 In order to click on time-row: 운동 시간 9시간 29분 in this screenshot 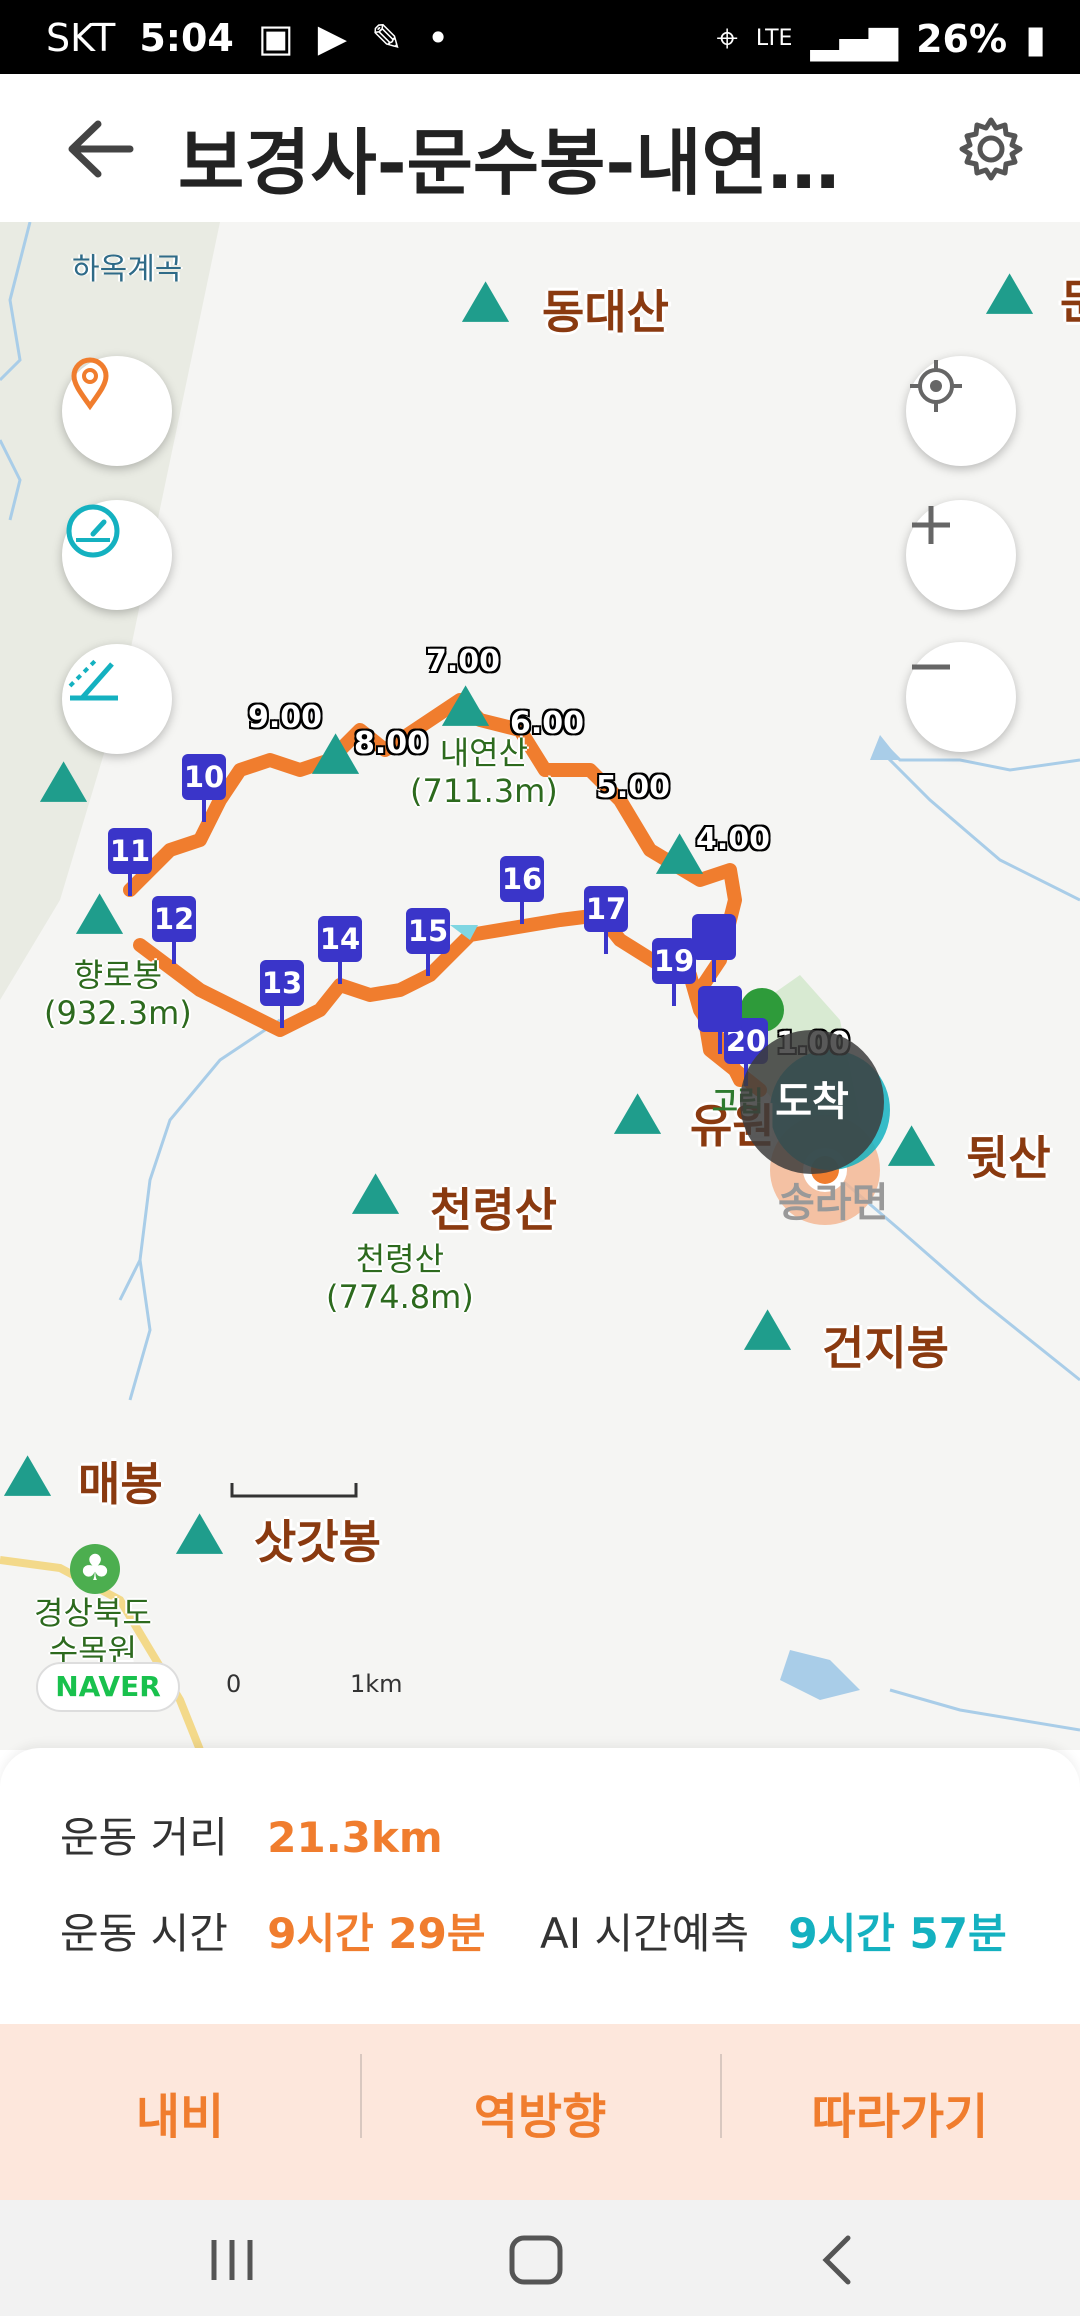, I will do `click(273, 1930)`.